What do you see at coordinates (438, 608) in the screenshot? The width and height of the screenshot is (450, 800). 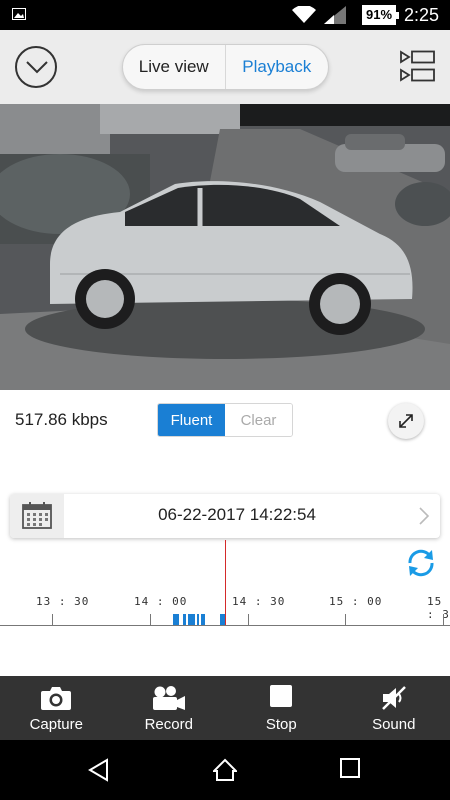 I see `timeline-label: 15 : 3` at bounding box center [438, 608].